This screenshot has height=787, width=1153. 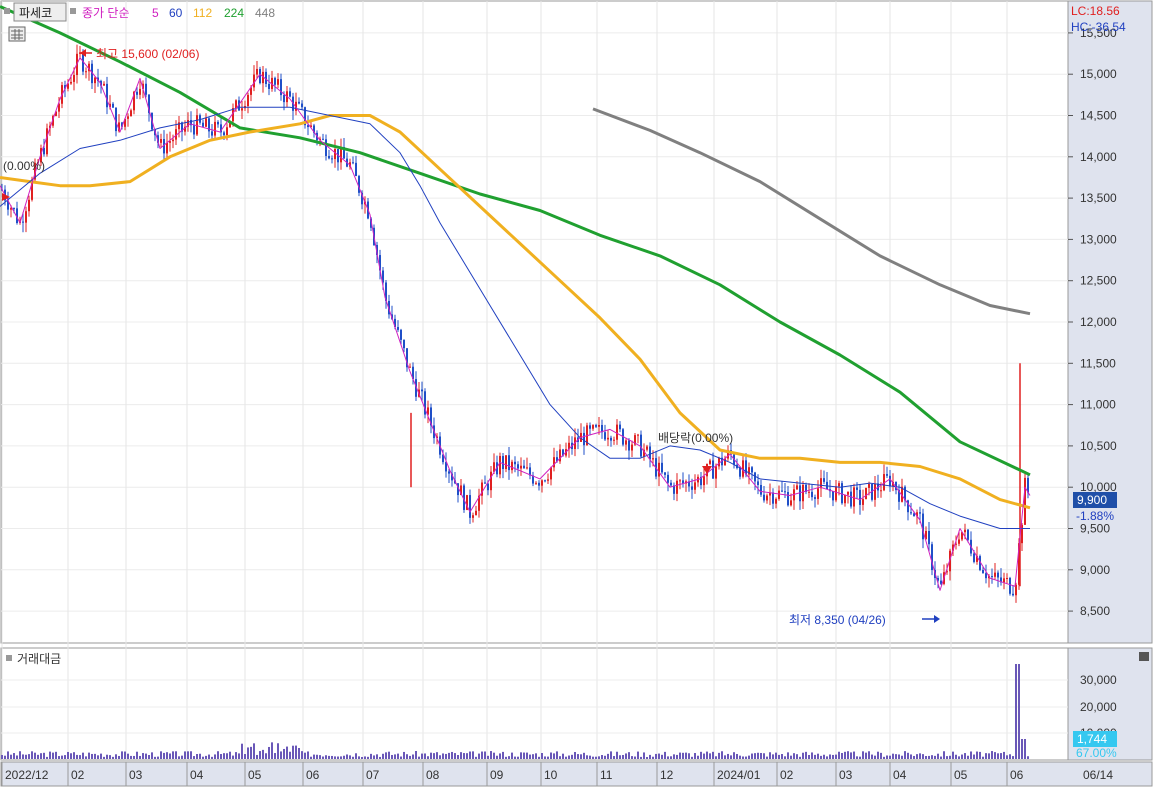 I want to click on price-tick-label: 15,000, so click(x=1098, y=74).